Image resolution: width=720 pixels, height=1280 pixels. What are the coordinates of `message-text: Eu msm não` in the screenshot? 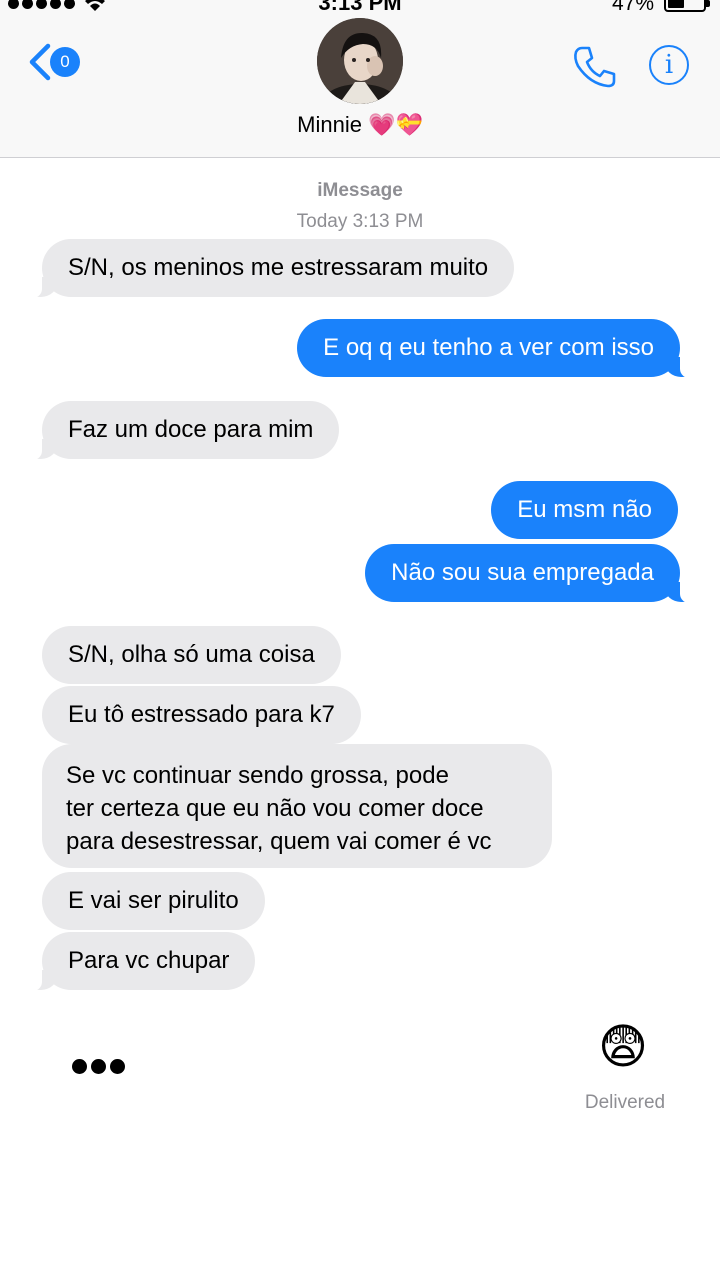 It's located at (584, 509).